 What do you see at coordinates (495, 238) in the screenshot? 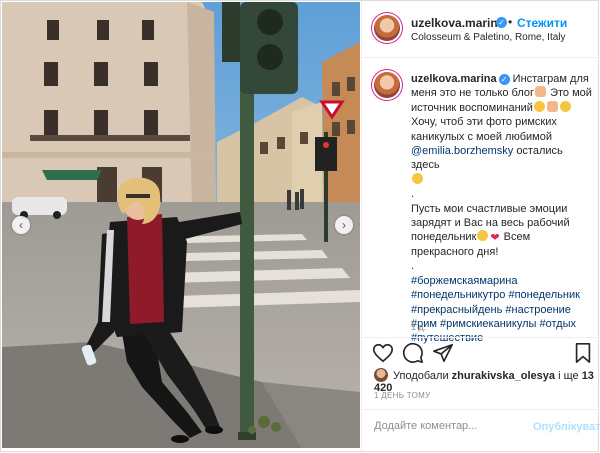
I see `heart-emoji-icon: ❤` at bounding box center [495, 238].